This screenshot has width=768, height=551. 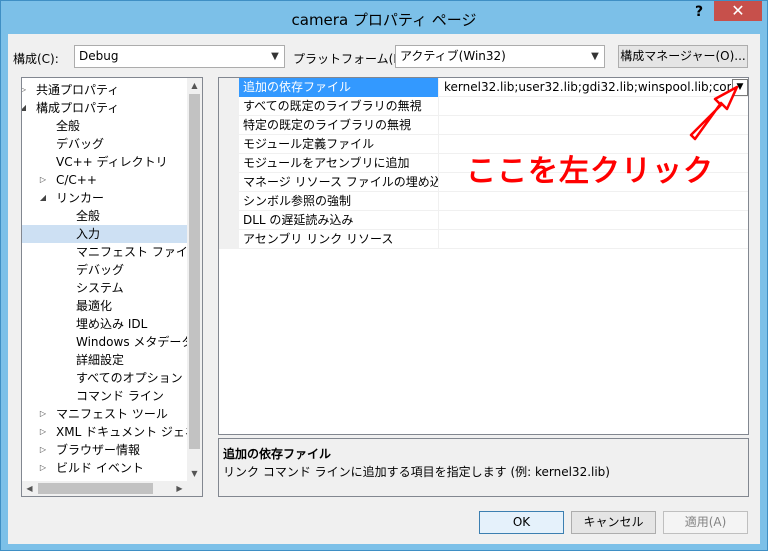 I want to click on platform-select: アクティブ(Win32) ▼, so click(x=500, y=56).